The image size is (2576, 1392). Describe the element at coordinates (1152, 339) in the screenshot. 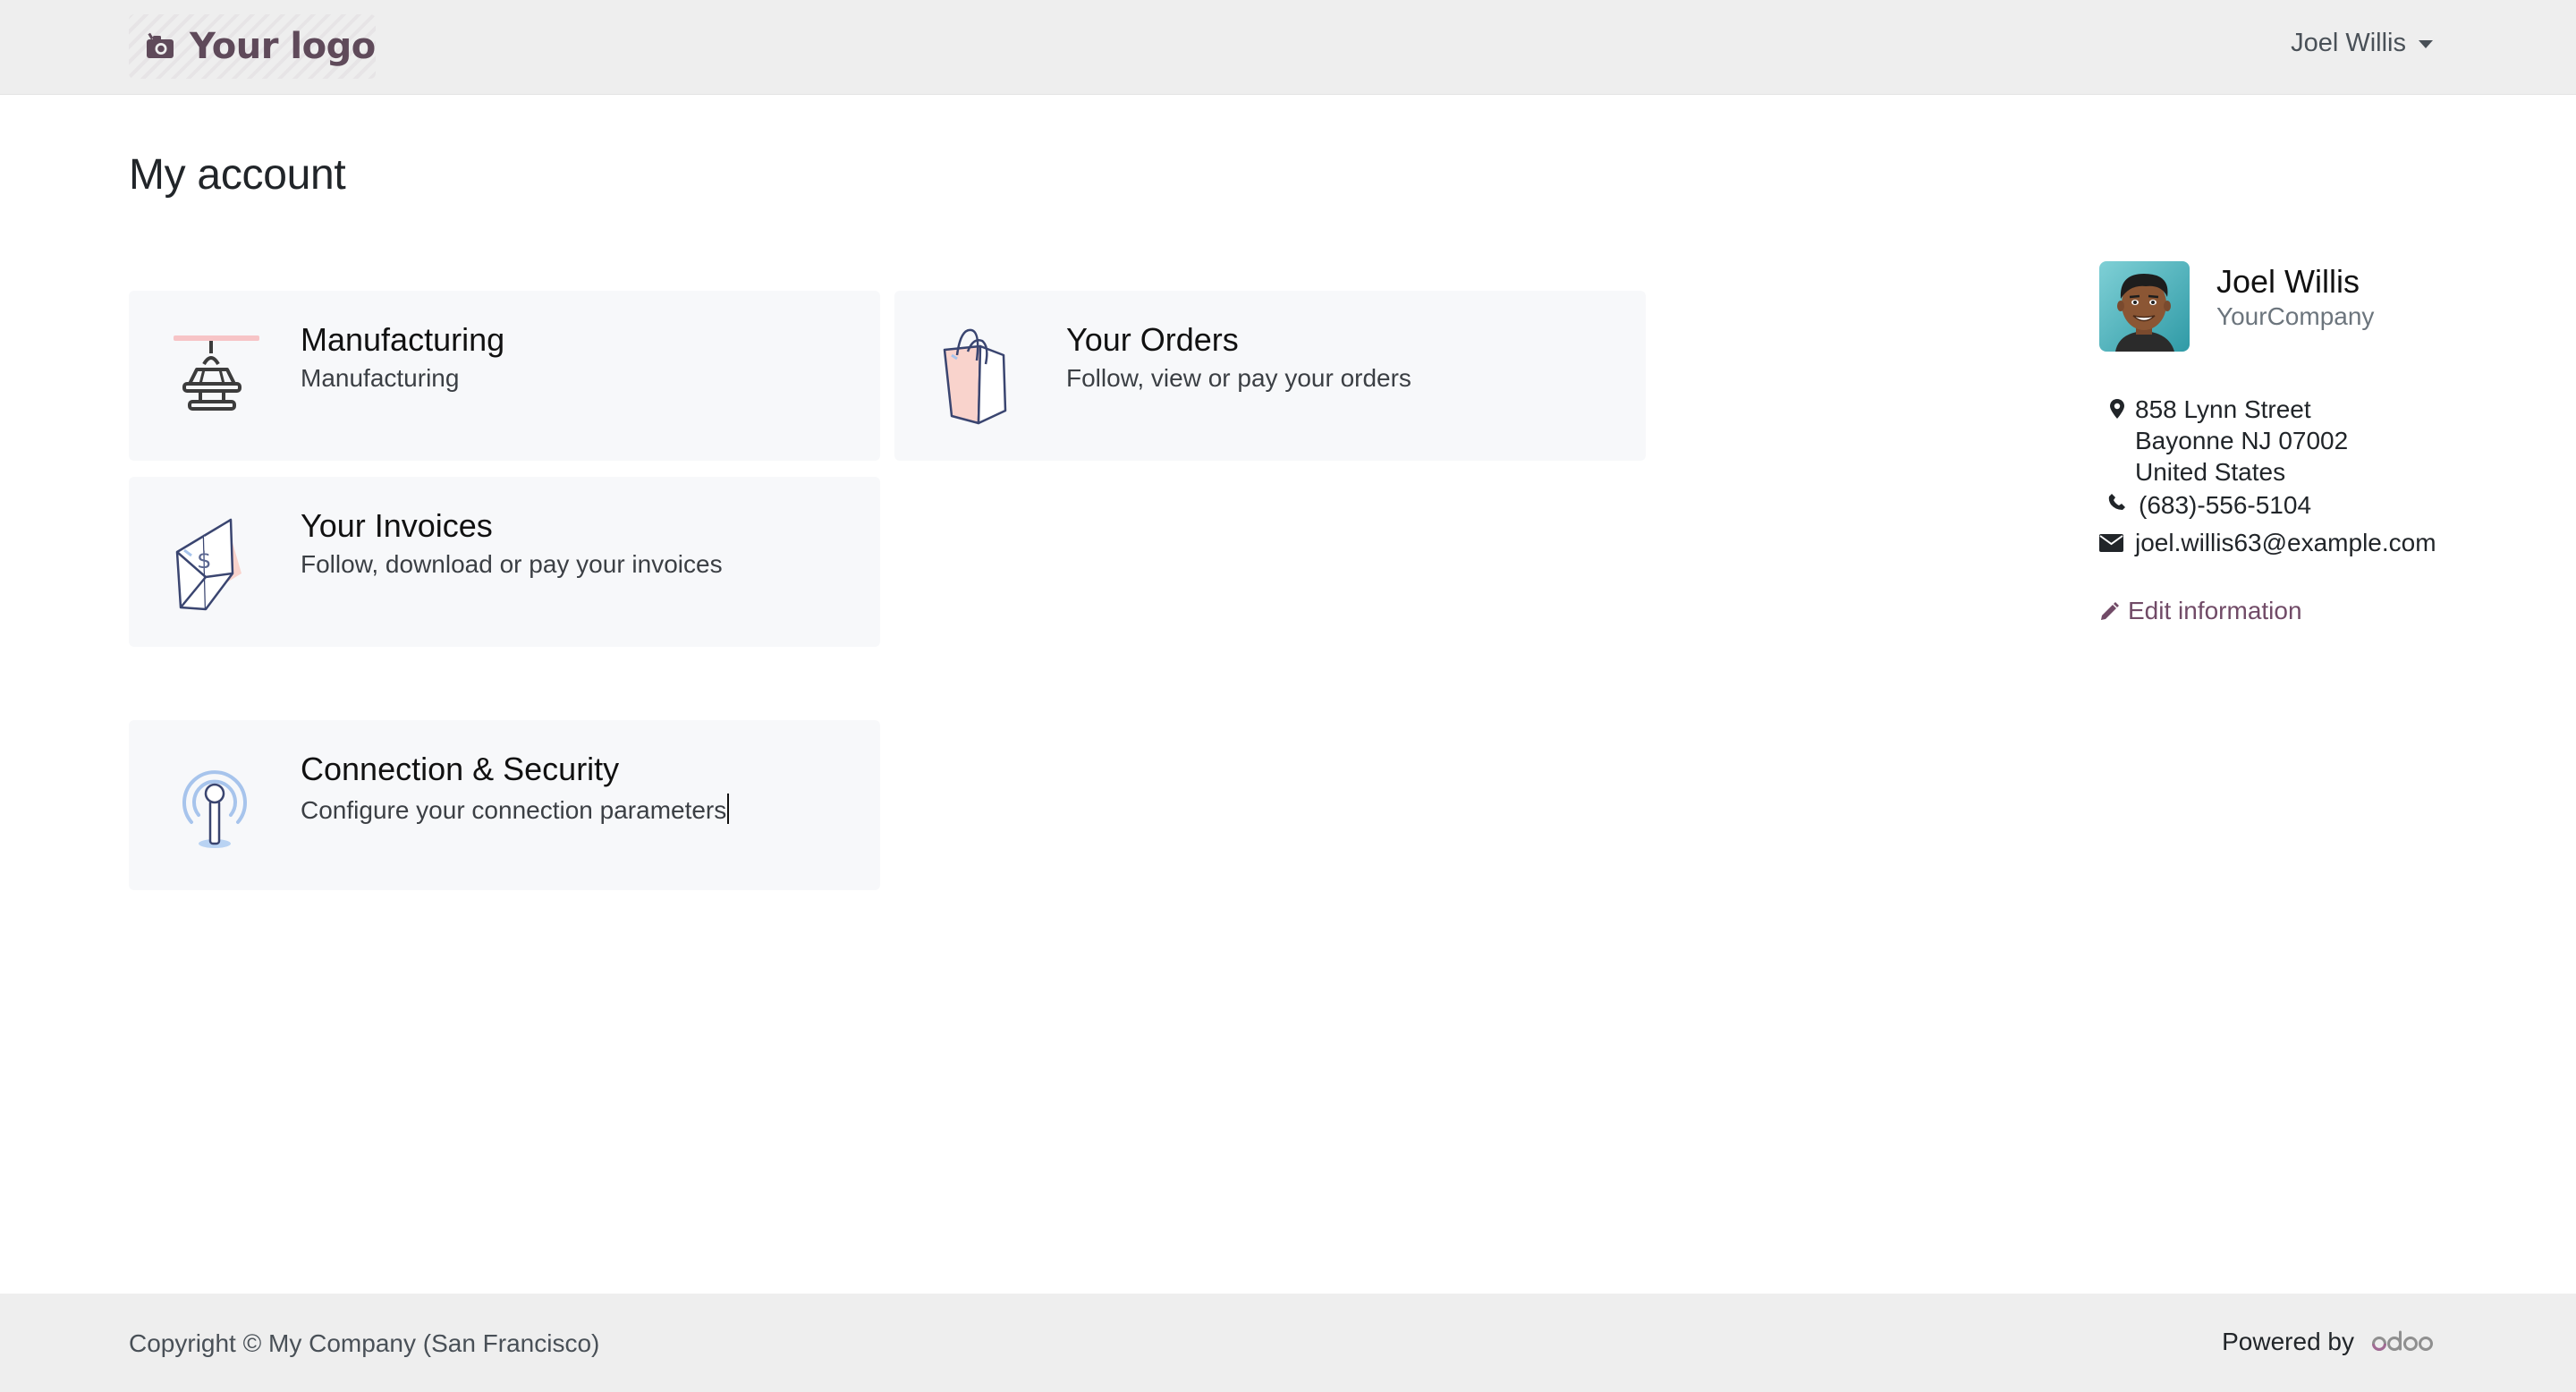

I see `card-title: Your Orders` at that location.